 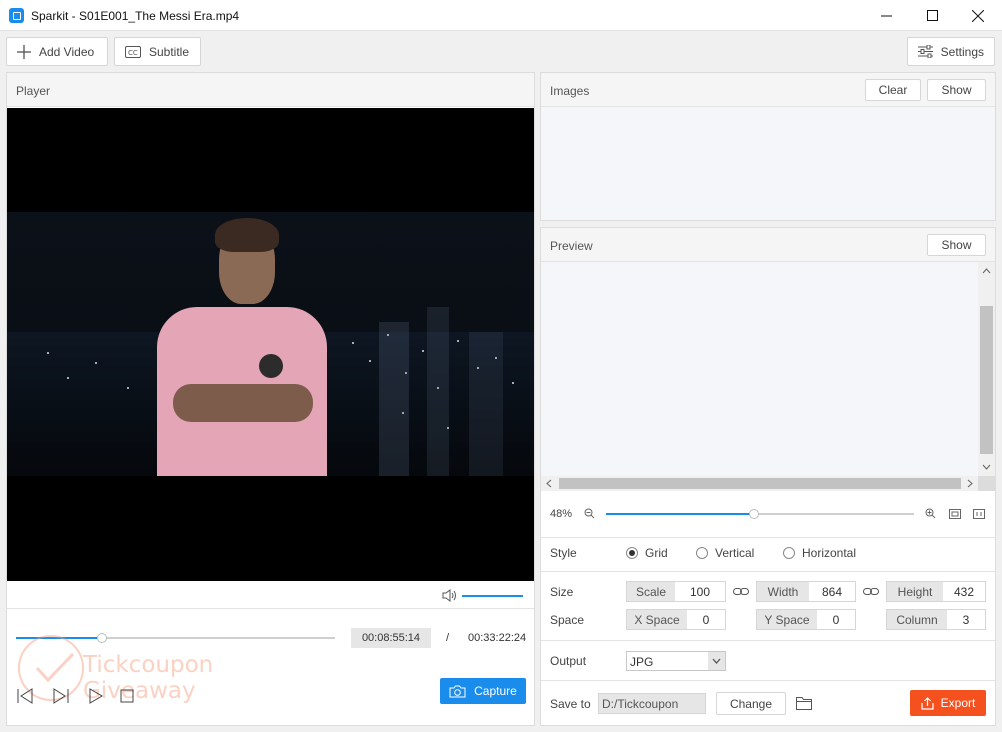 I want to click on scroll-up-icon, so click(x=986, y=271).